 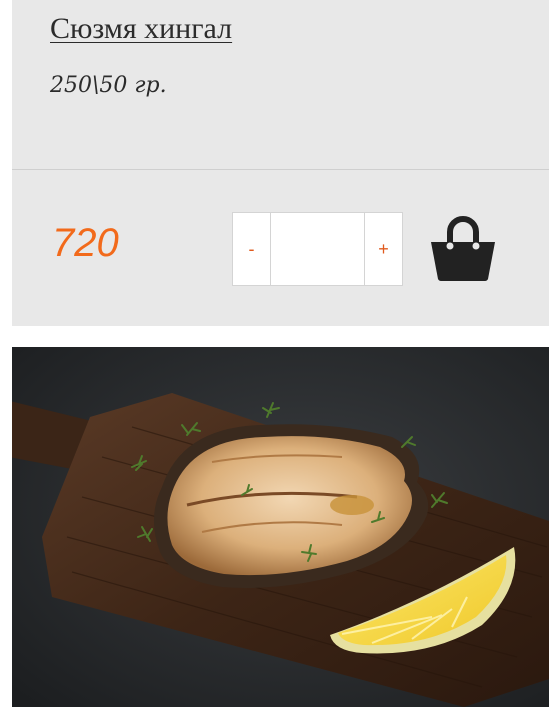 What do you see at coordinates (251, 249) in the screenshot?
I see `quantity-decrease-button: -` at bounding box center [251, 249].